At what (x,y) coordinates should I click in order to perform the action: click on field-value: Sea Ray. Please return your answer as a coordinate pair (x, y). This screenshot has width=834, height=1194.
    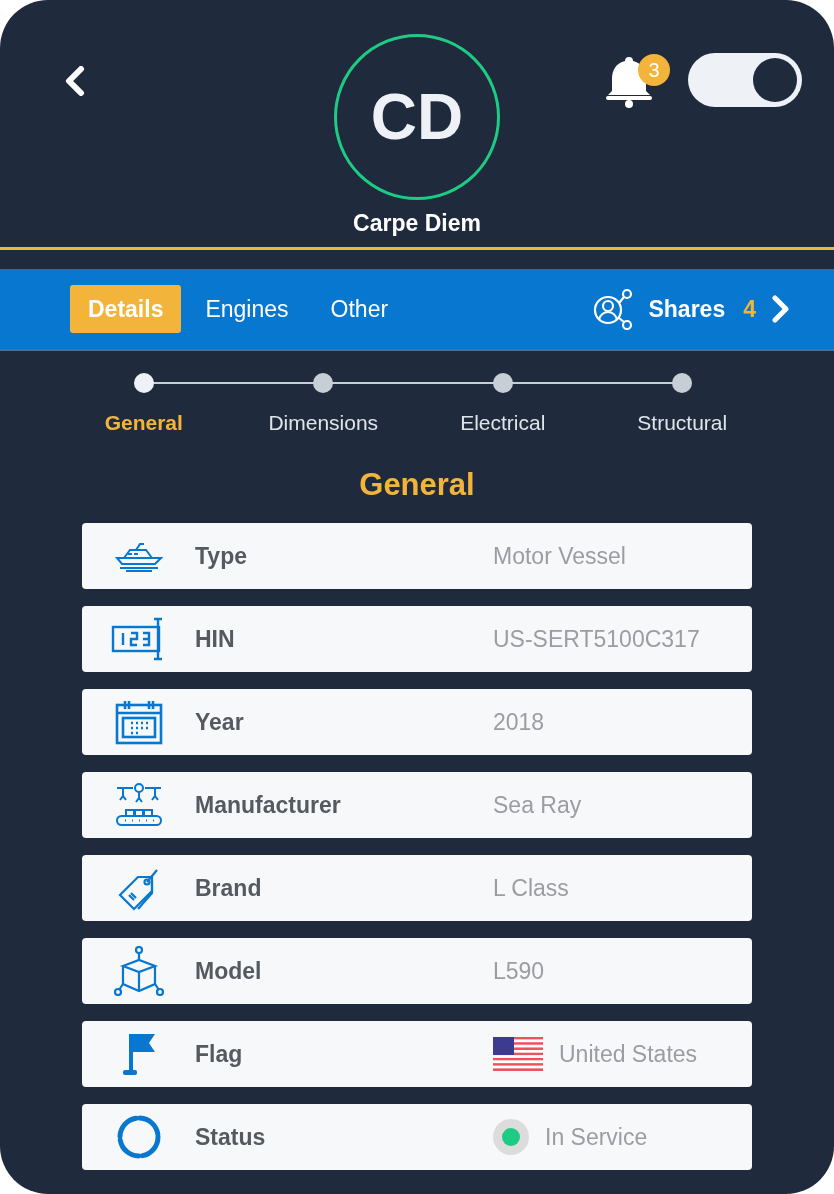
    Looking at the image, I should click on (537, 805).